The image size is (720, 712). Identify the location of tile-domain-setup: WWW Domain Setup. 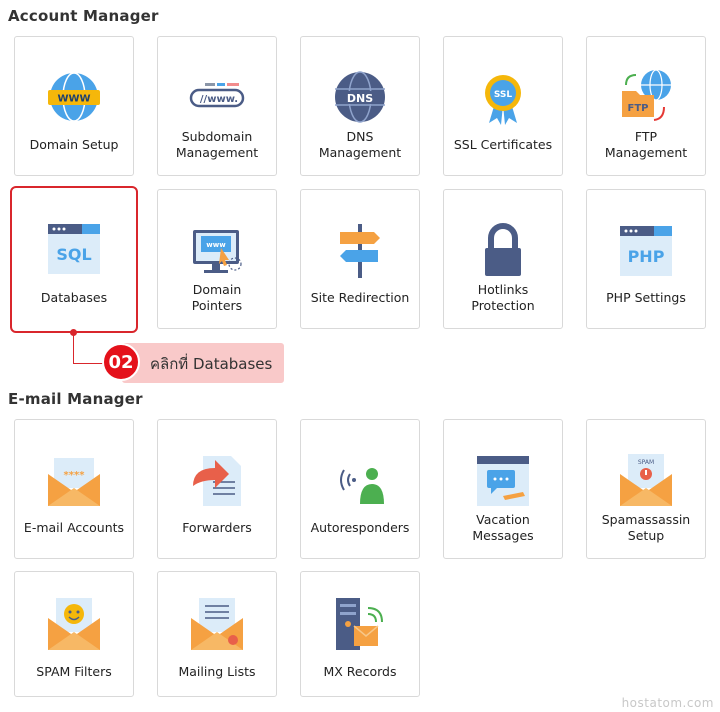
(74, 106).